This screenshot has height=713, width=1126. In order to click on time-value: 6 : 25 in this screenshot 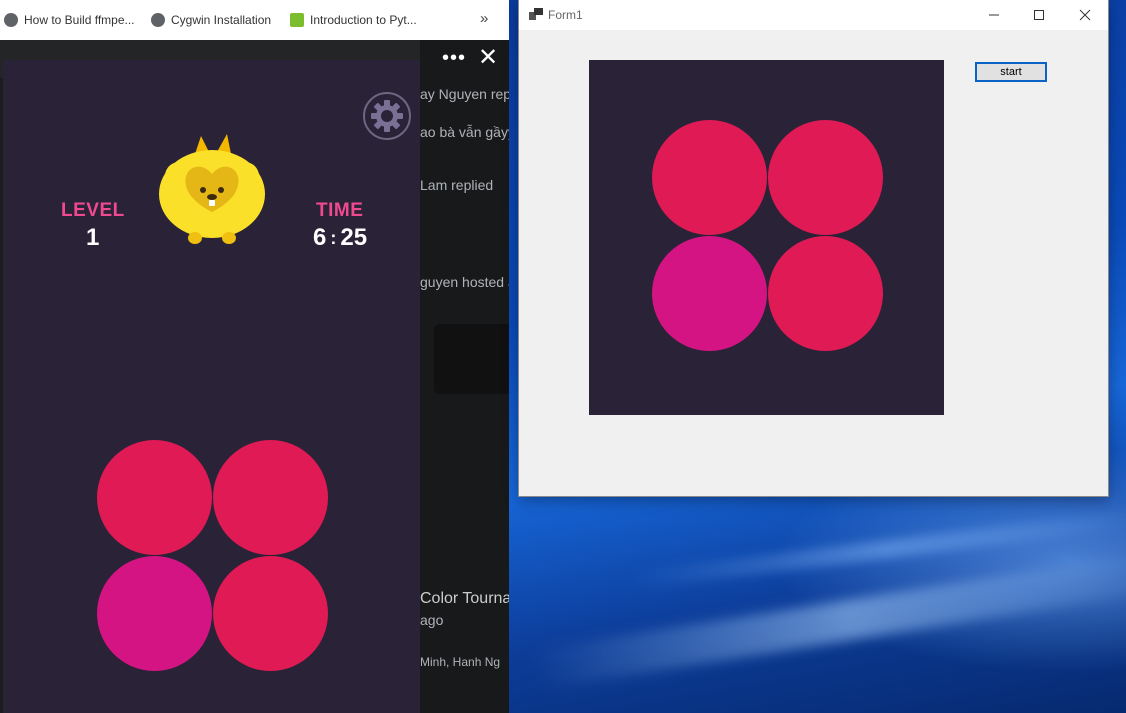, I will do `click(340, 238)`.